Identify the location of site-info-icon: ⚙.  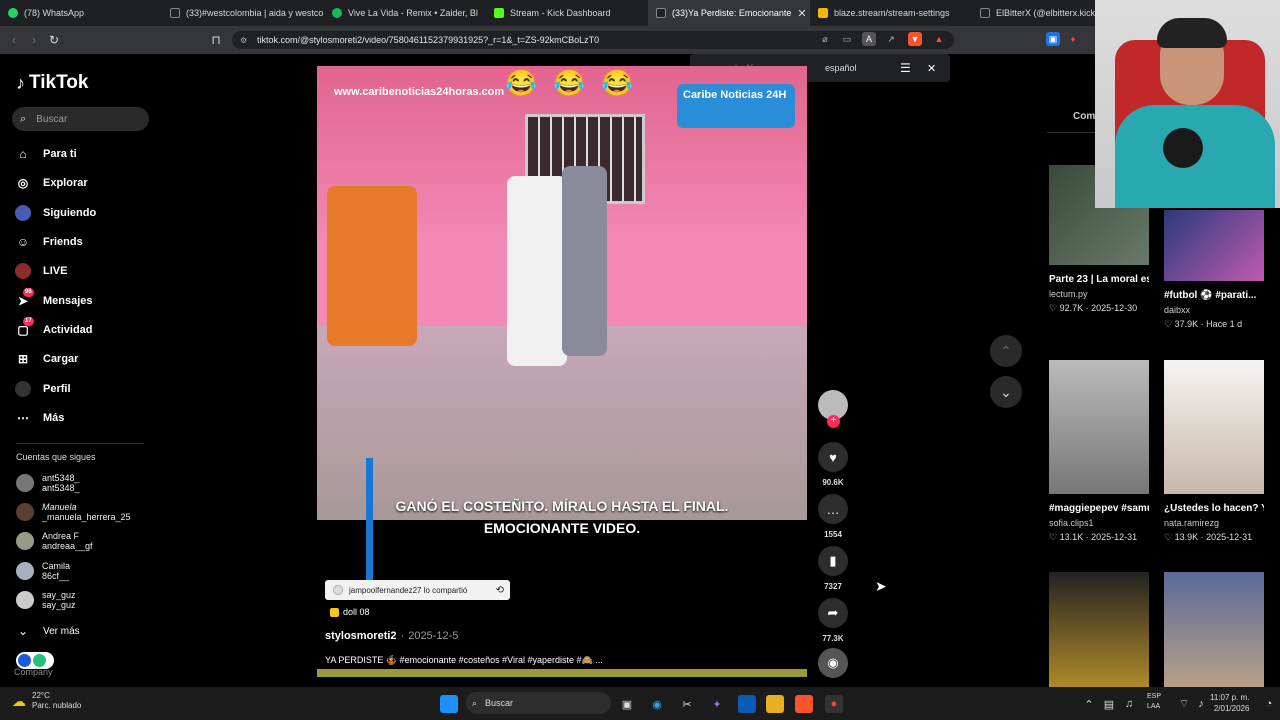
(243, 40).